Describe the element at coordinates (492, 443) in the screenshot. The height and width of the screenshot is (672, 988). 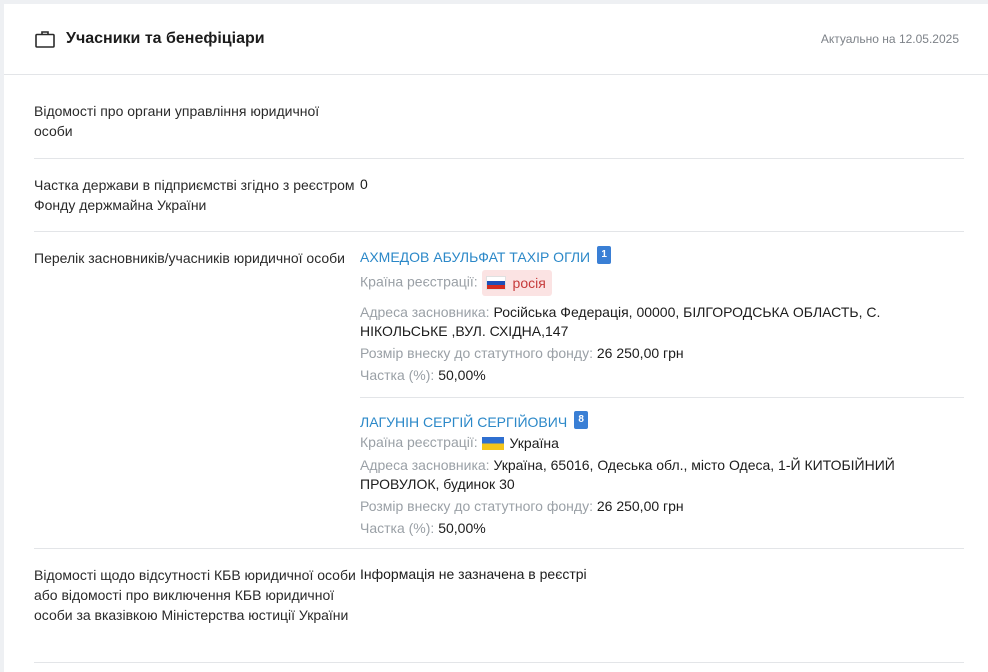
I see `ukraine-flag-icon` at that location.